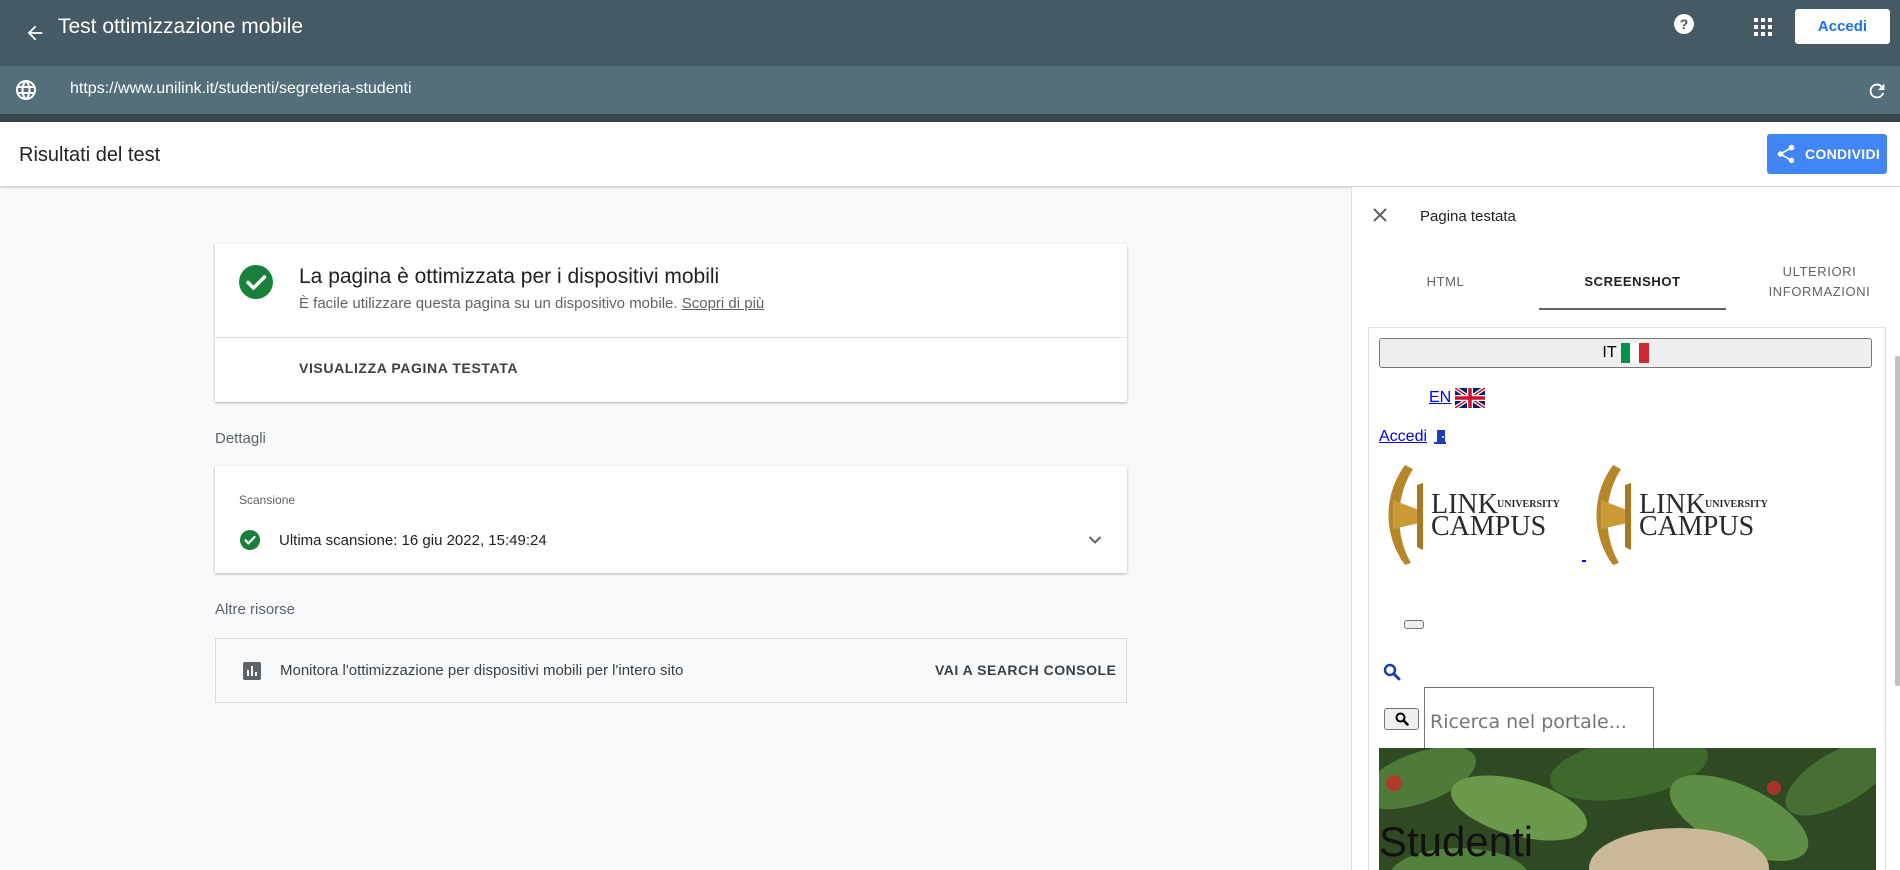  What do you see at coordinates (1095, 540) in the screenshot?
I see `chevron-down-icon` at bounding box center [1095, 540].